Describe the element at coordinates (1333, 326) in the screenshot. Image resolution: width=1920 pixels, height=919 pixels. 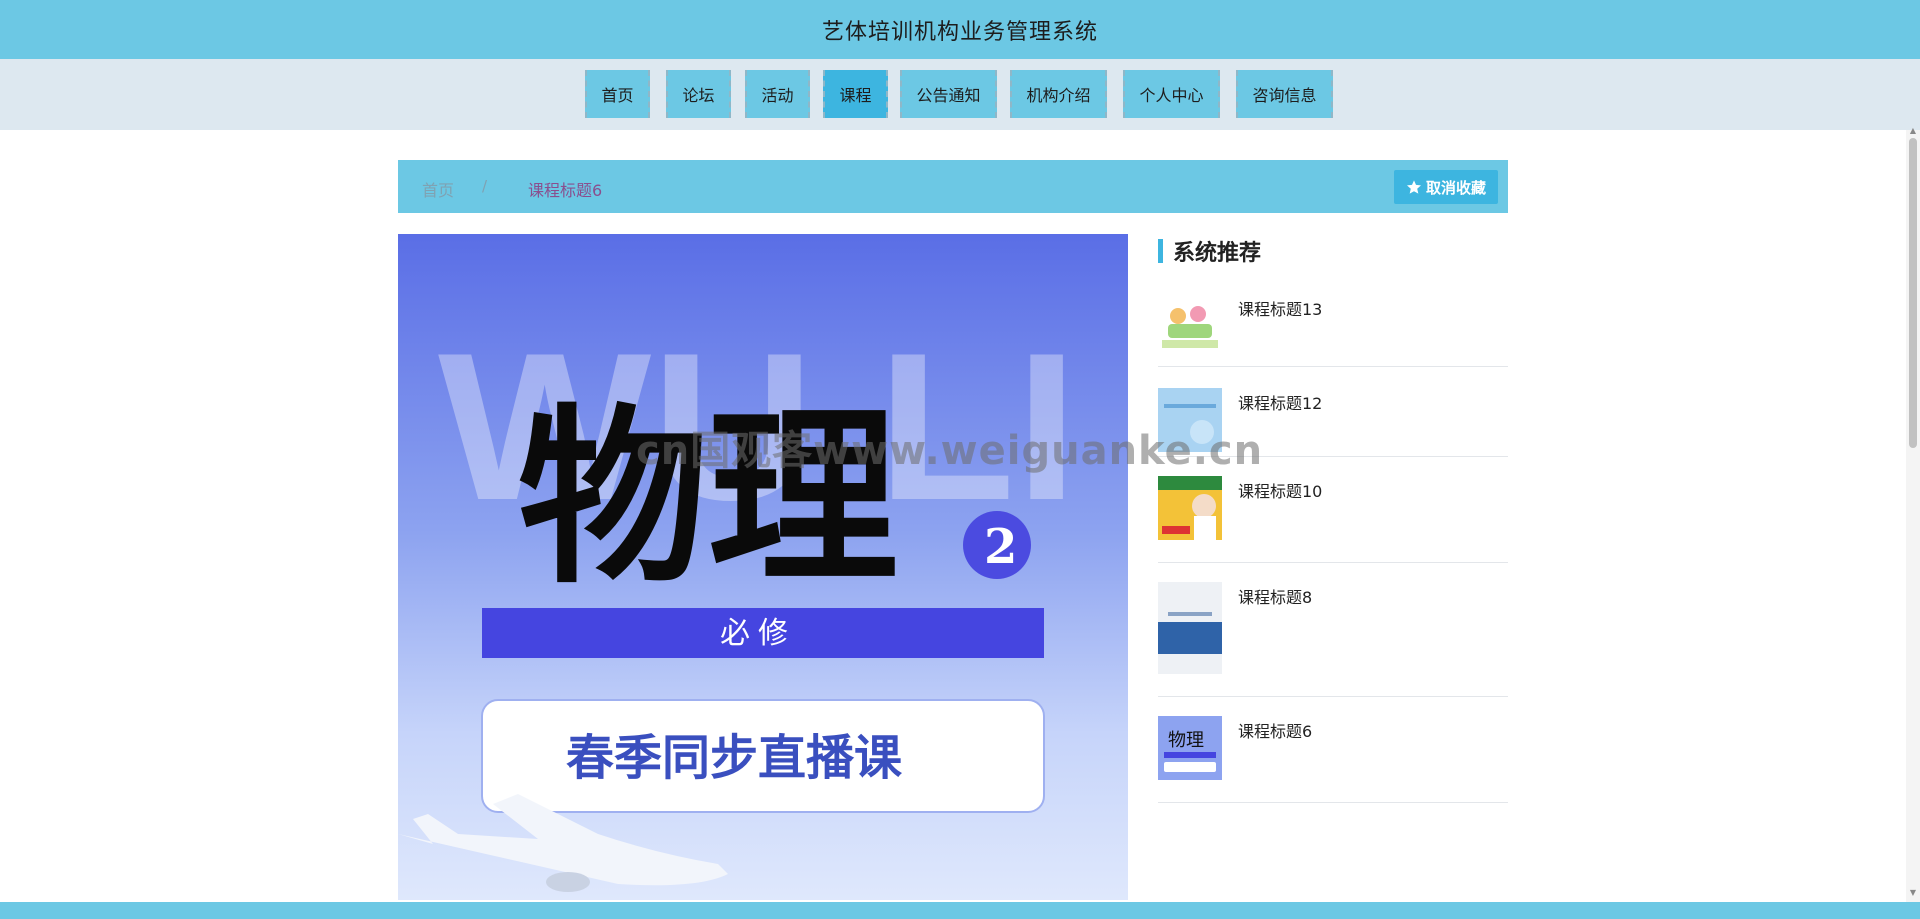
I see `recommend-item-13: 课程标题13` at that location.